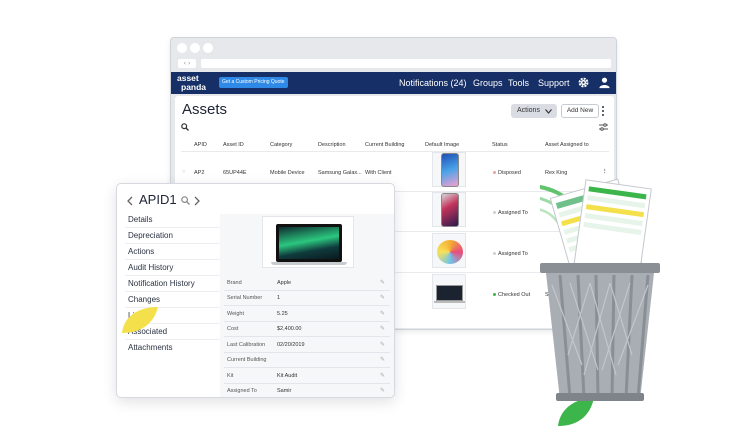  Describe the element at coordinates (554, 83) in the screenshot. I see `nav-support: Support` at that location.